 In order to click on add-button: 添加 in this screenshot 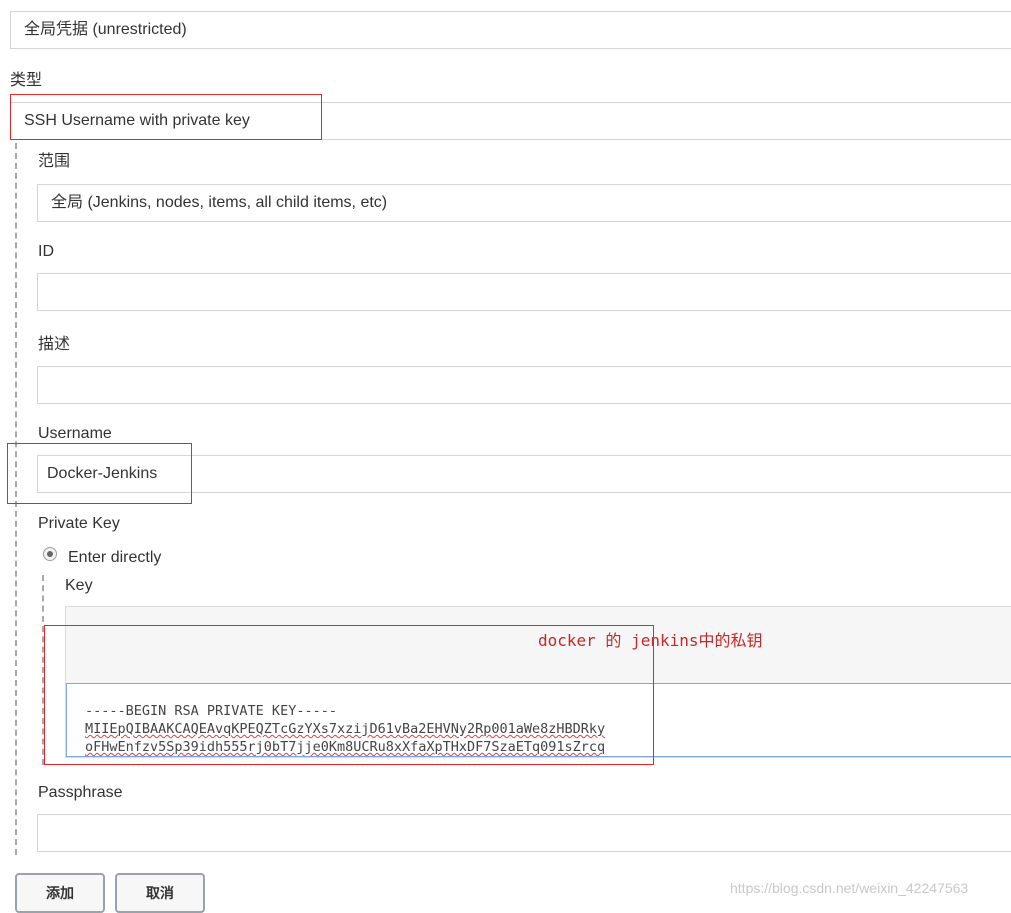, I will do `click(60, 893)`.